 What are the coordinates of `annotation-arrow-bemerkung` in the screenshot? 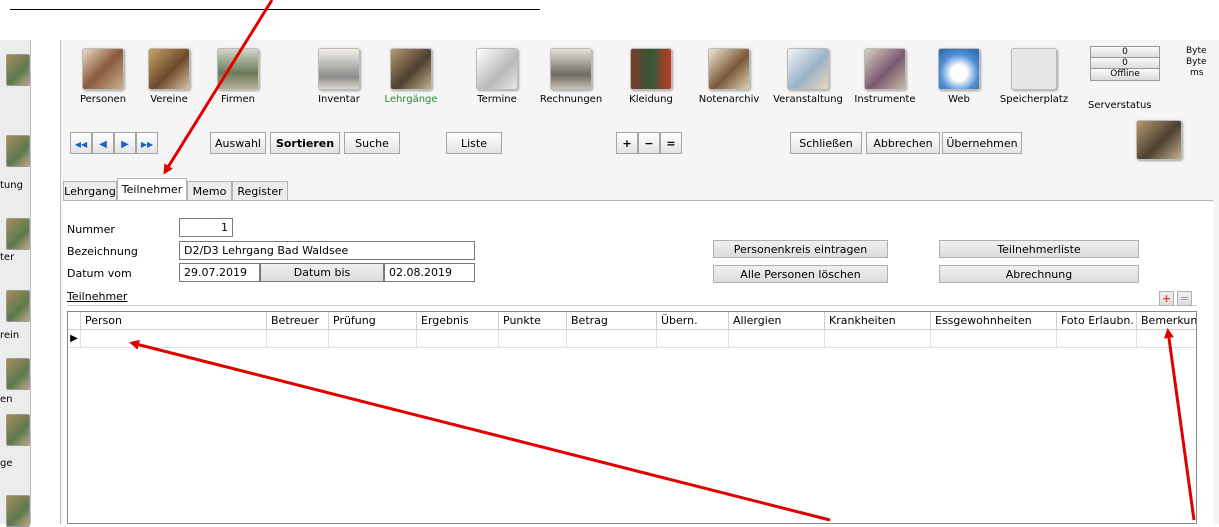 It's located at (1180, 424).